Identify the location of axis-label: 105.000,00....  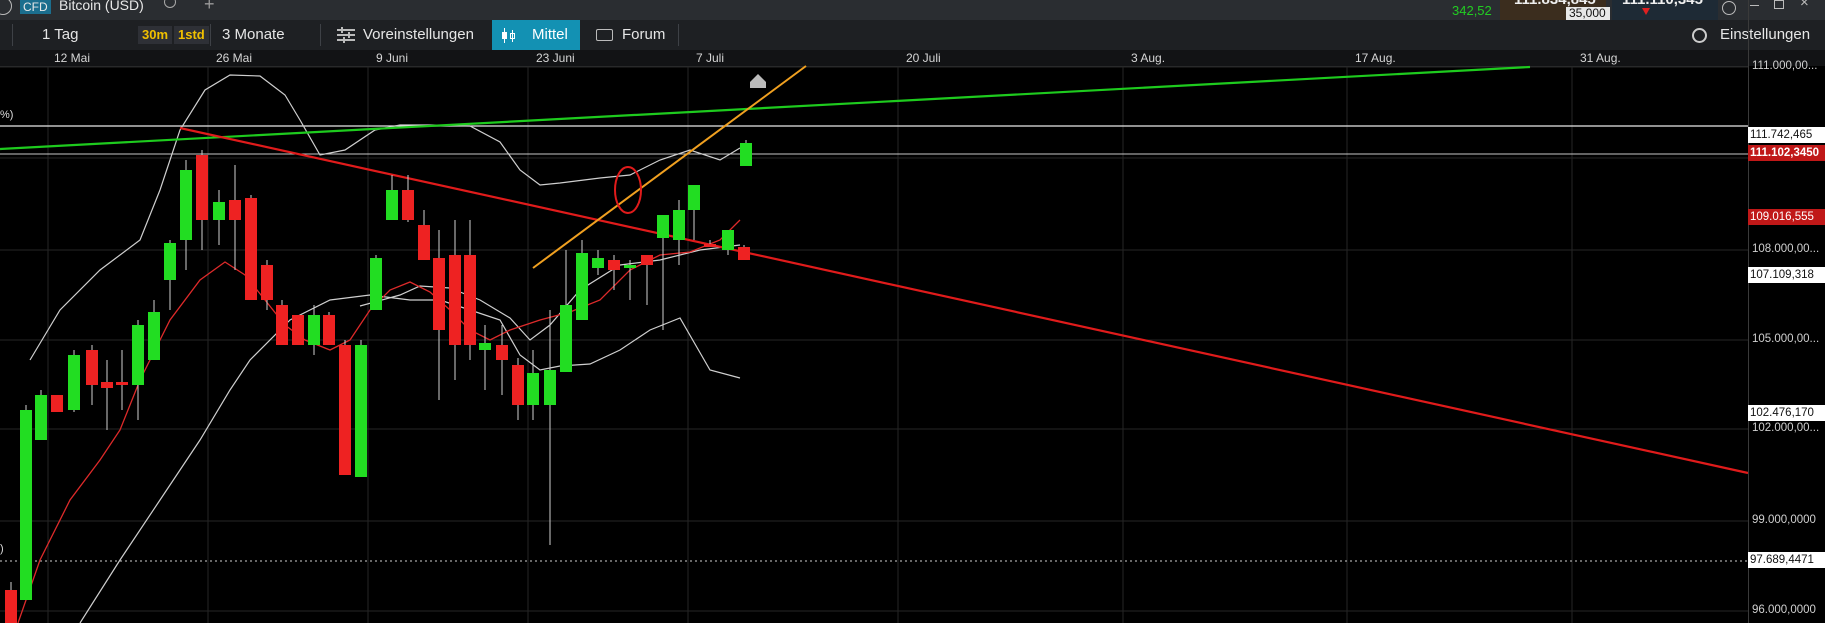
(1786, 339).